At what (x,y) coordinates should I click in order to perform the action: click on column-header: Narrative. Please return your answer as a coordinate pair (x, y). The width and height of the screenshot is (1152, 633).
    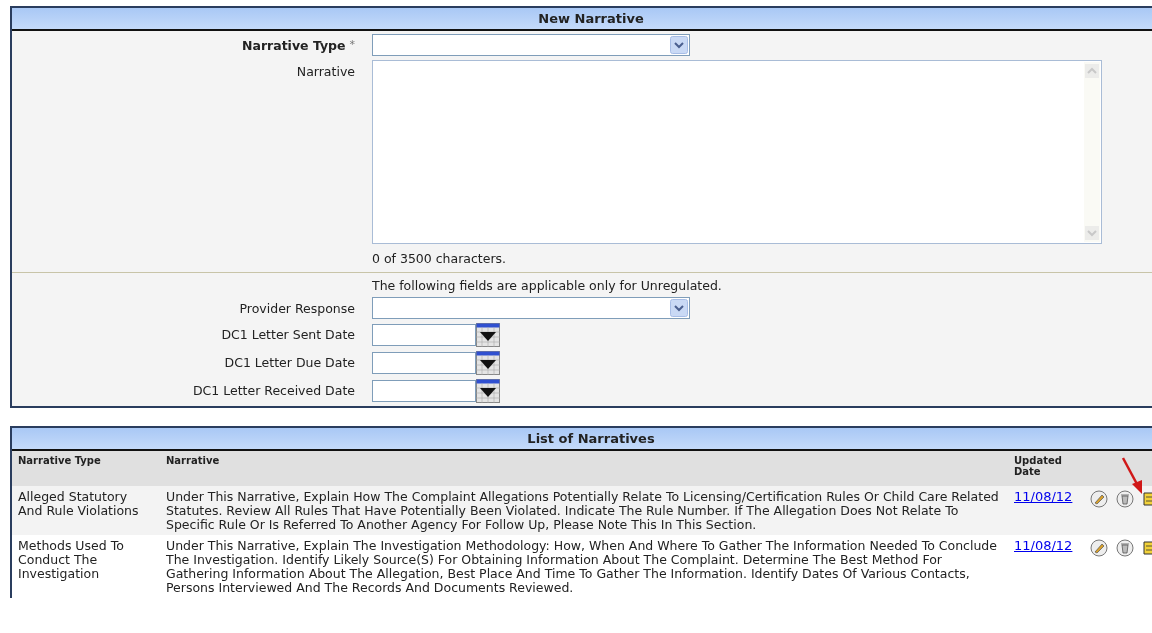
    Looking at the image, I should click on (584, 468).